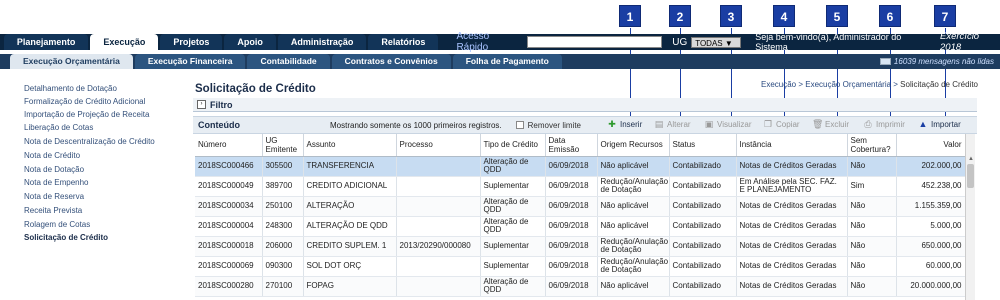 The image size is (1000, 300). What do you see at coordinates (513, 246) in the screenshot?
I see `table-cell: Suplementar` at bounding box center [513, 246].